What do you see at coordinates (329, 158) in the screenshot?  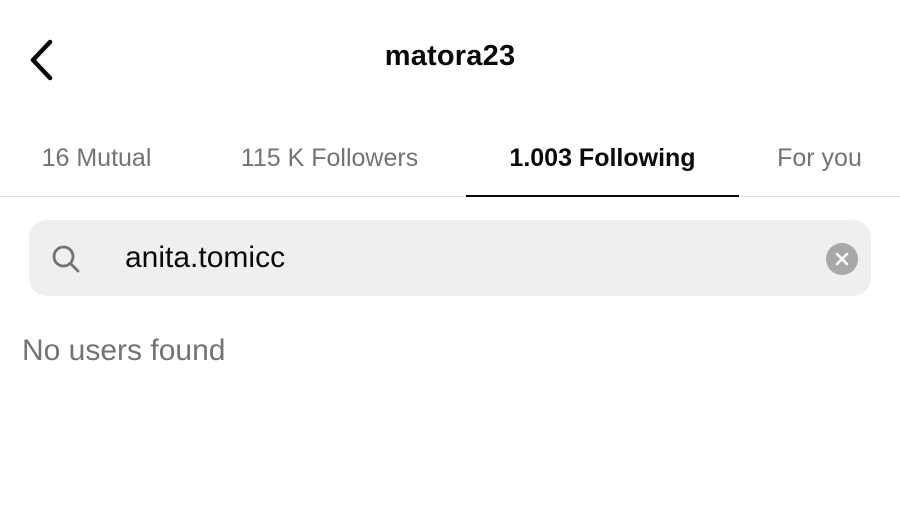 I see `tab-followers: 115 K Followers` at bounding box center [329, 158].